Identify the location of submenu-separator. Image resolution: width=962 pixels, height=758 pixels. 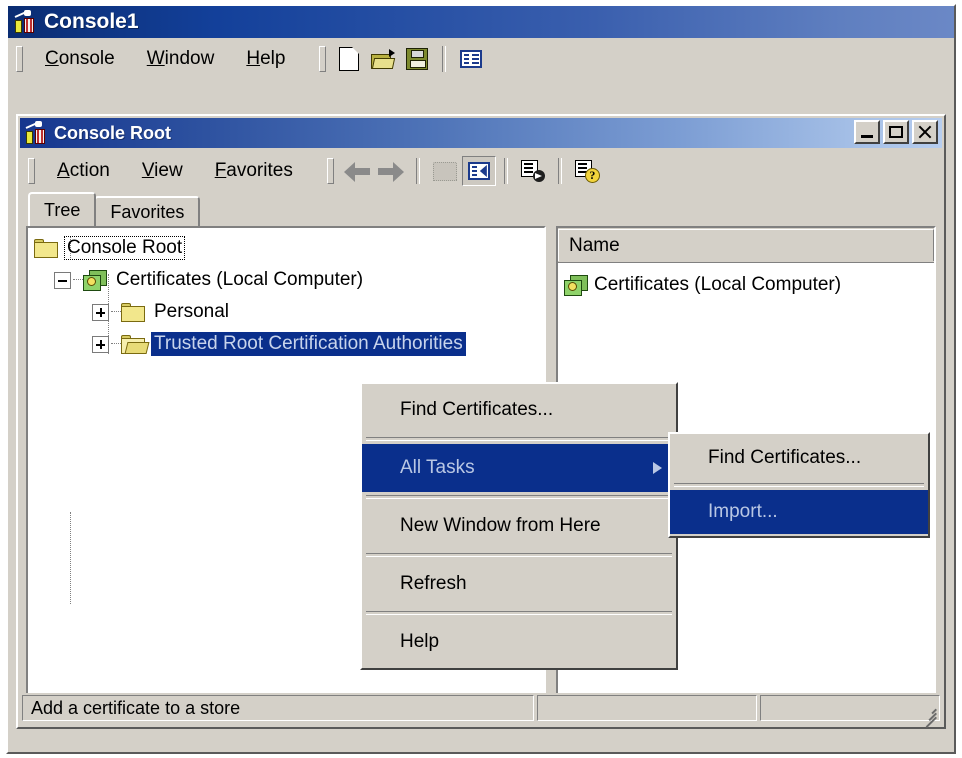
(799, 485).